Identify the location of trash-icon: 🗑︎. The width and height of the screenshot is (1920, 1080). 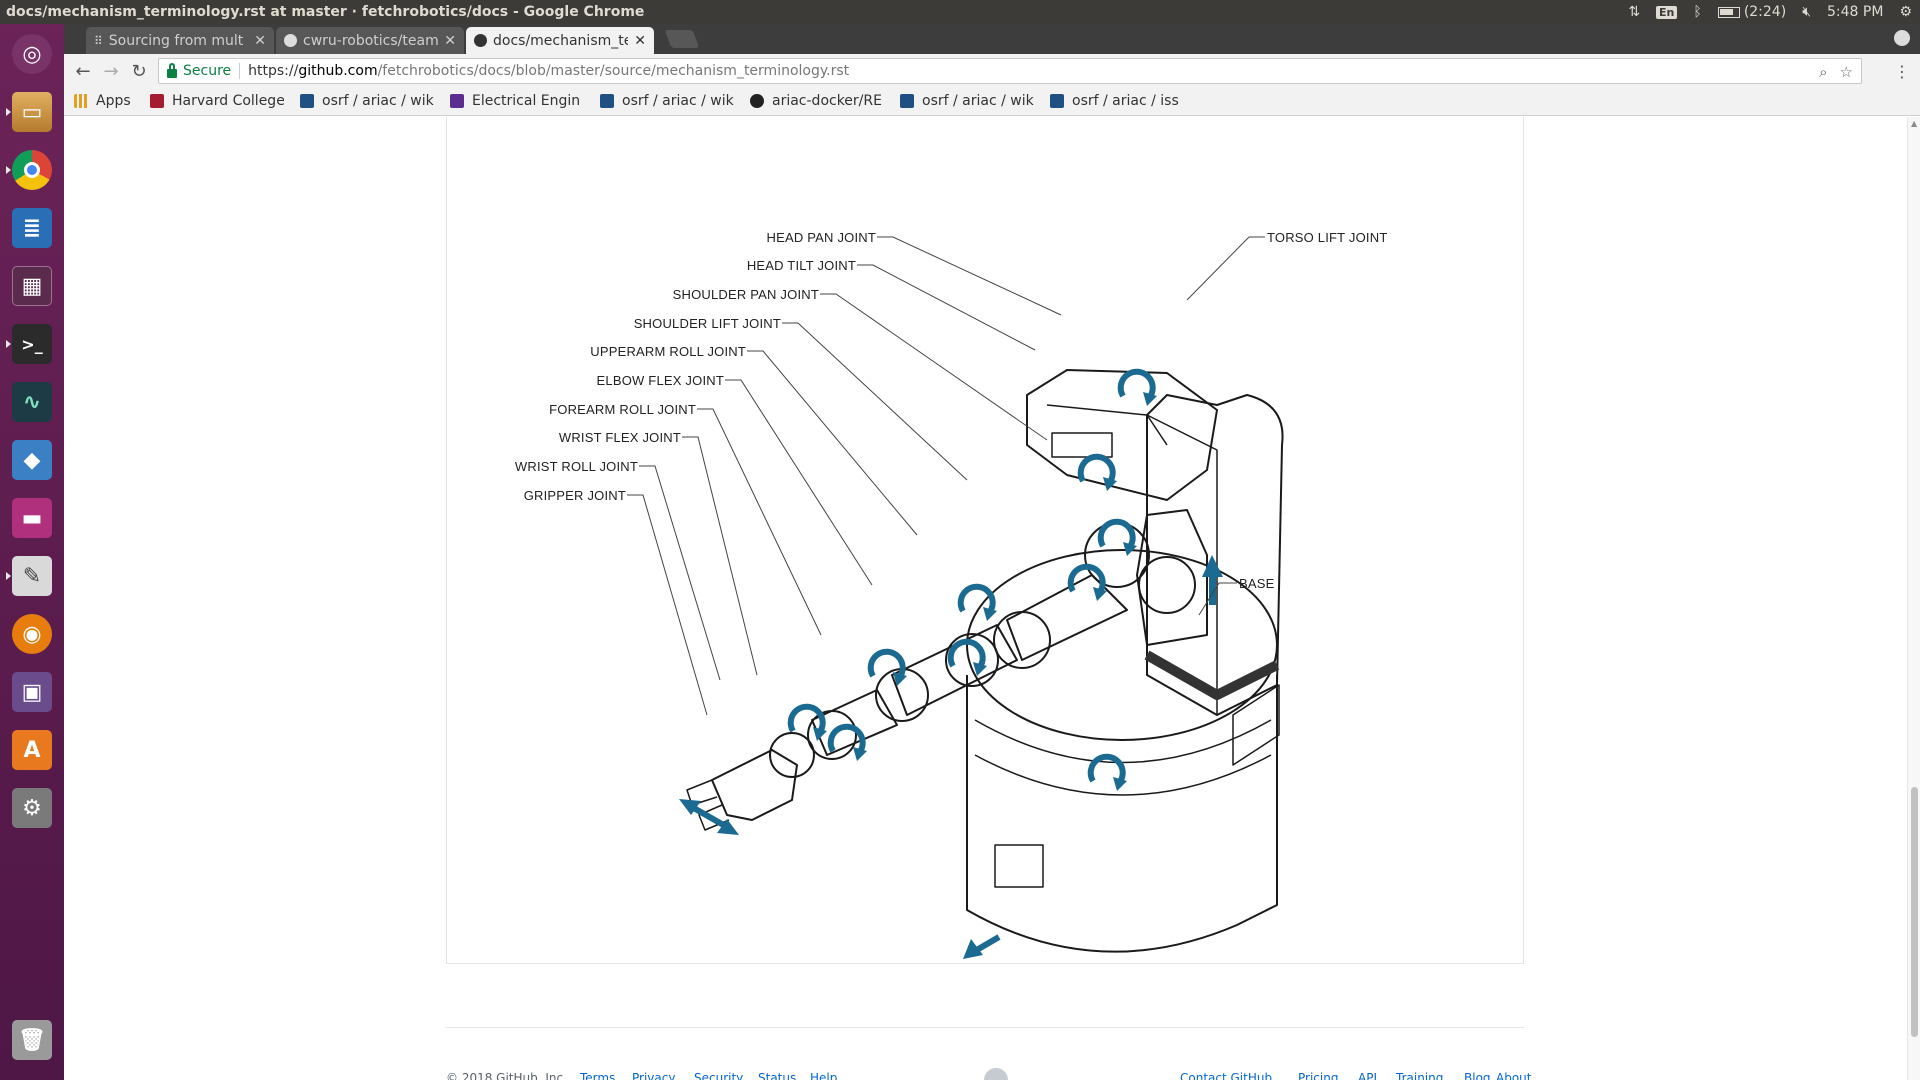
(32, 1040).